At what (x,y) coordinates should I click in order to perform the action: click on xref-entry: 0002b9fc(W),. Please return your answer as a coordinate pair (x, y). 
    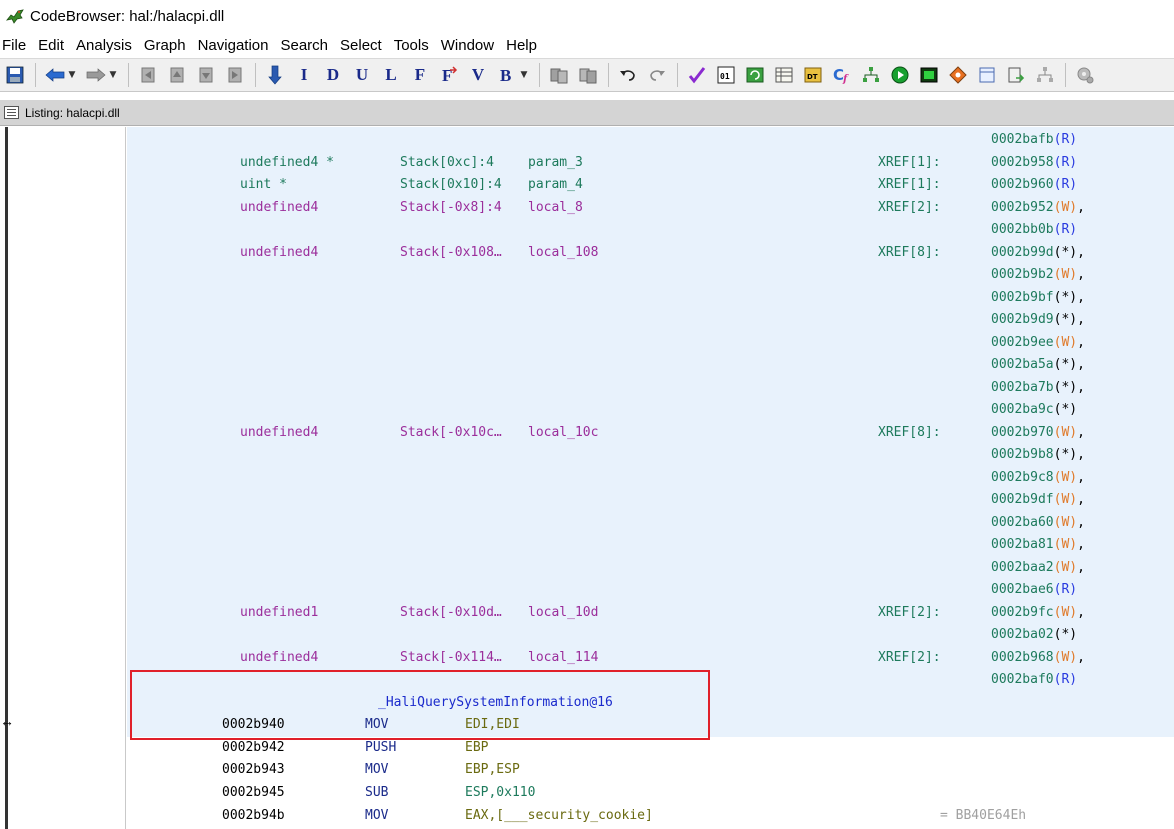
    Looking at the image, I should click on (1038, 613).